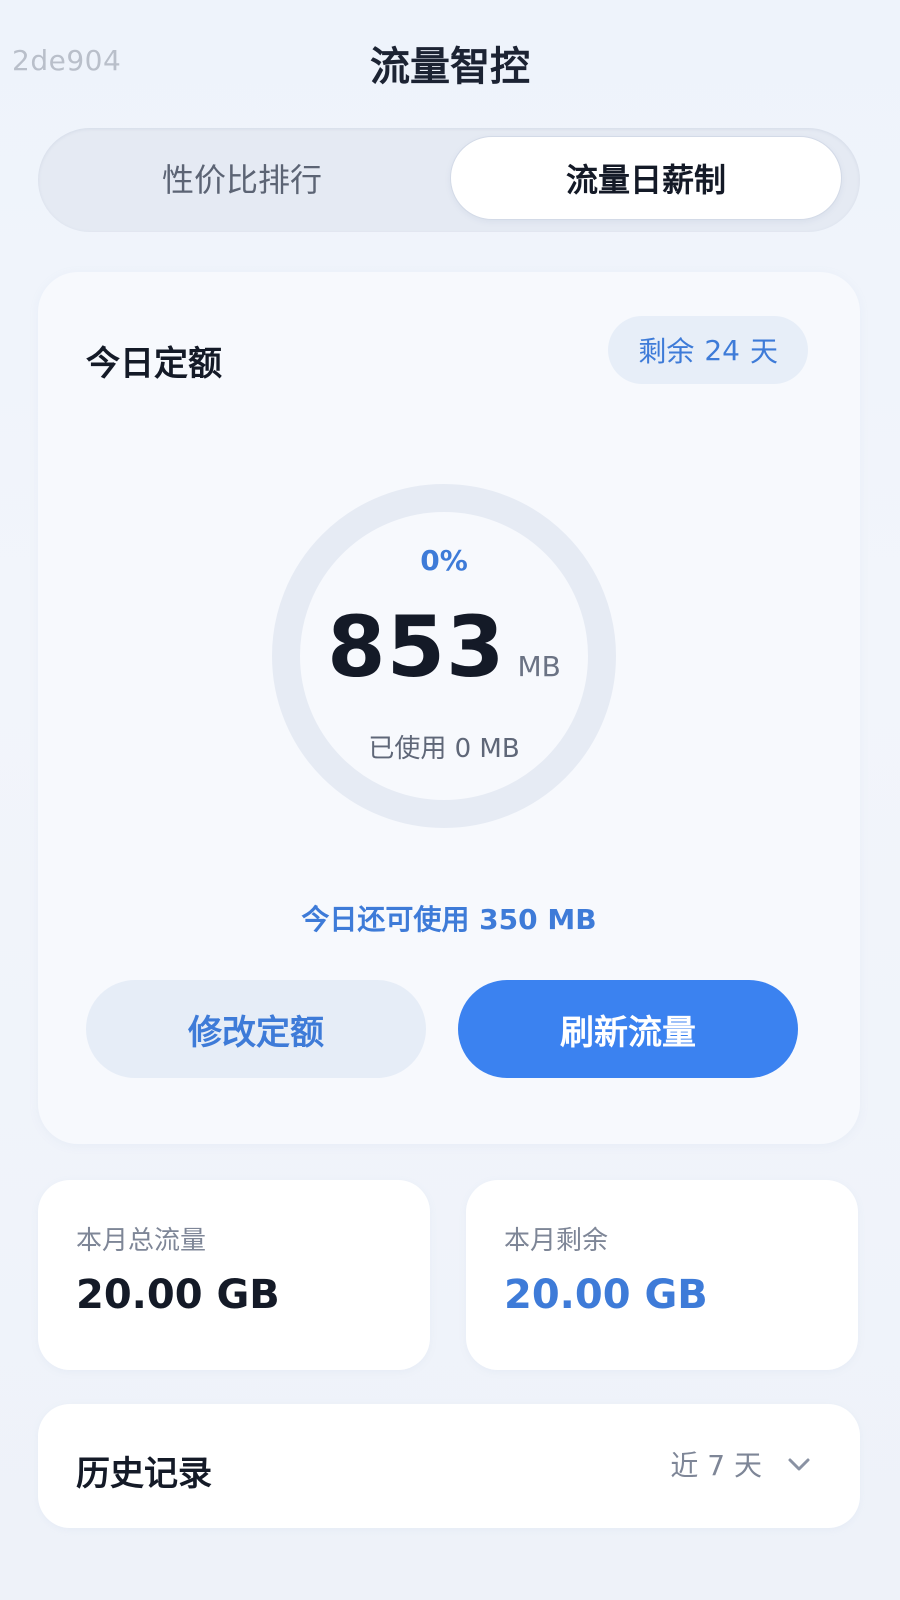  Describe the element at coordinates (666, 351) in the screenshot. I see `days-left-label: 剩余` at that location.